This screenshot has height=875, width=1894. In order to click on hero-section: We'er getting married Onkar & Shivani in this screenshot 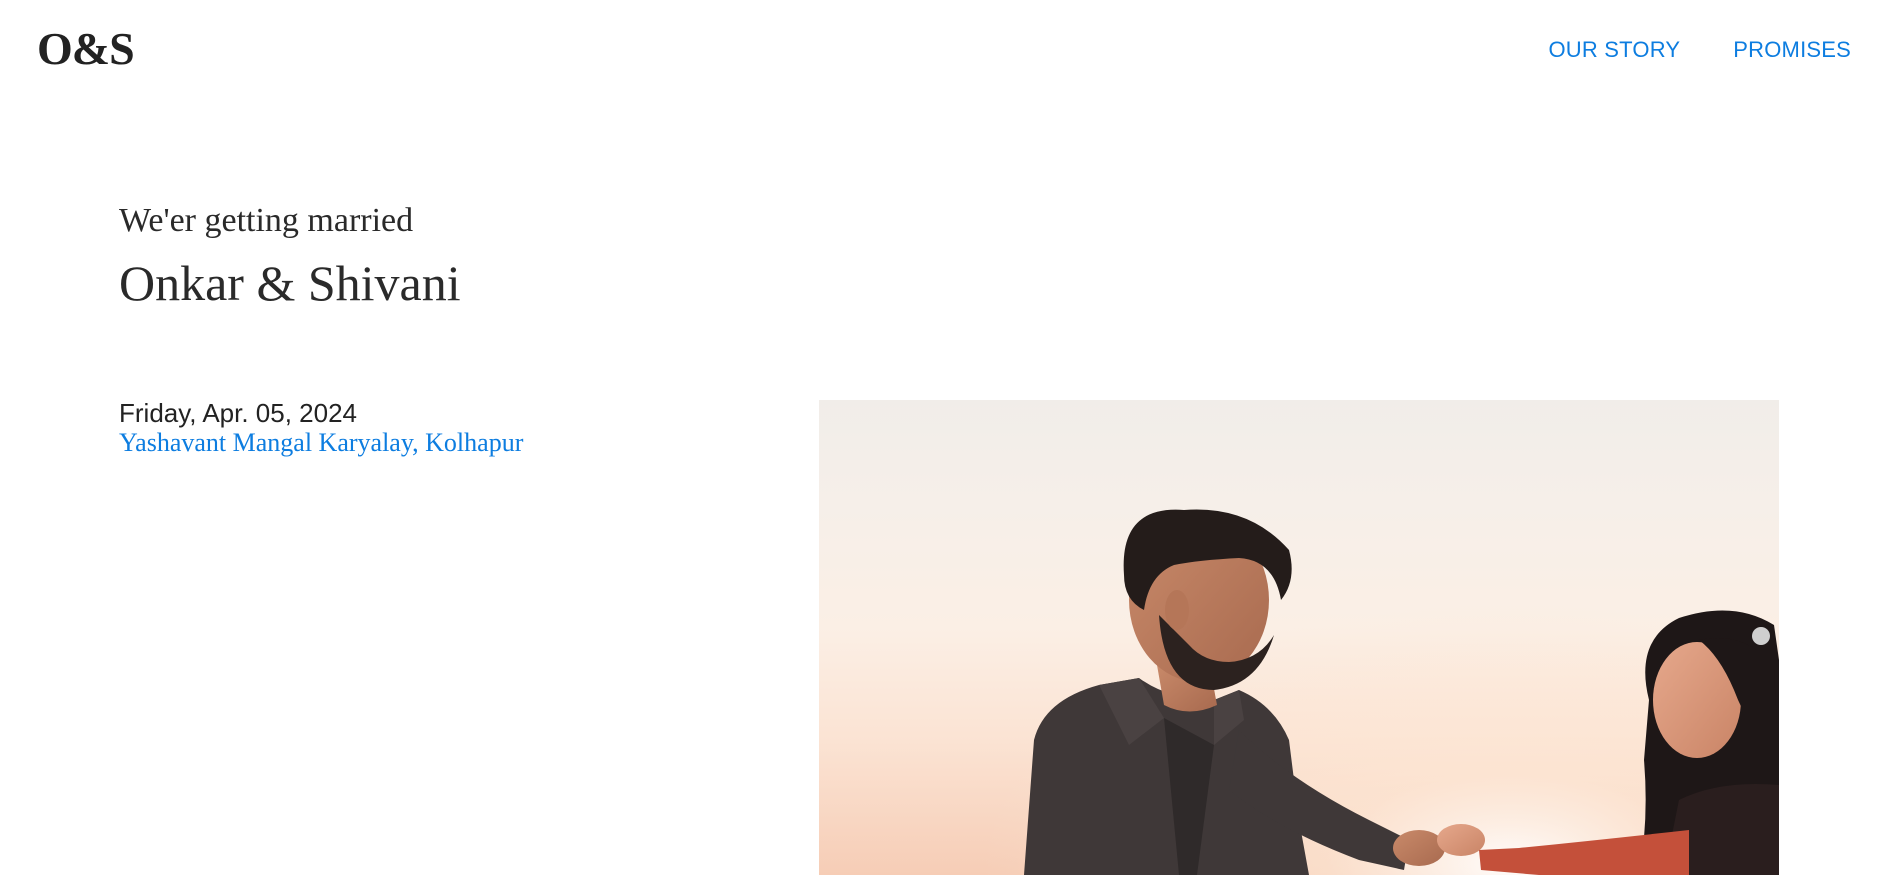, I will do `click(290, 256)`.